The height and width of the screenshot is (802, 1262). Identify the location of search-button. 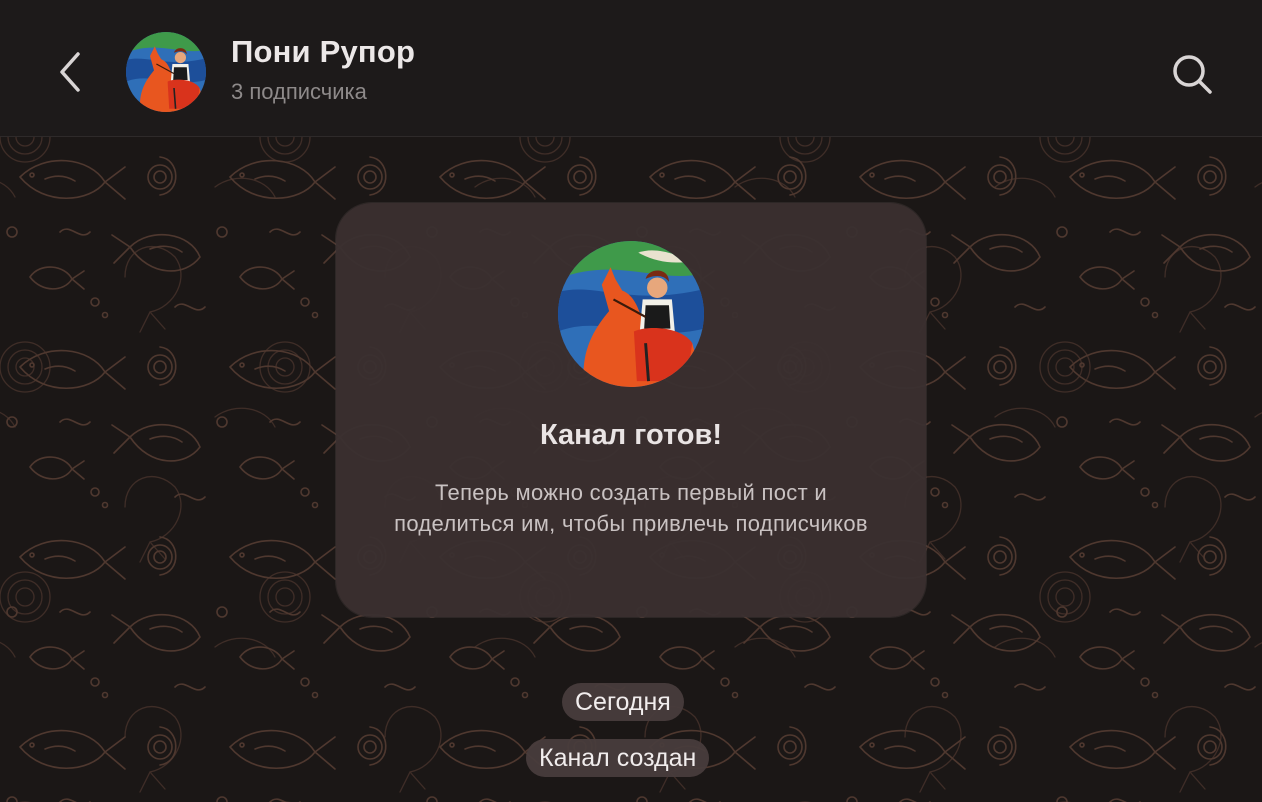
(1192, 74).